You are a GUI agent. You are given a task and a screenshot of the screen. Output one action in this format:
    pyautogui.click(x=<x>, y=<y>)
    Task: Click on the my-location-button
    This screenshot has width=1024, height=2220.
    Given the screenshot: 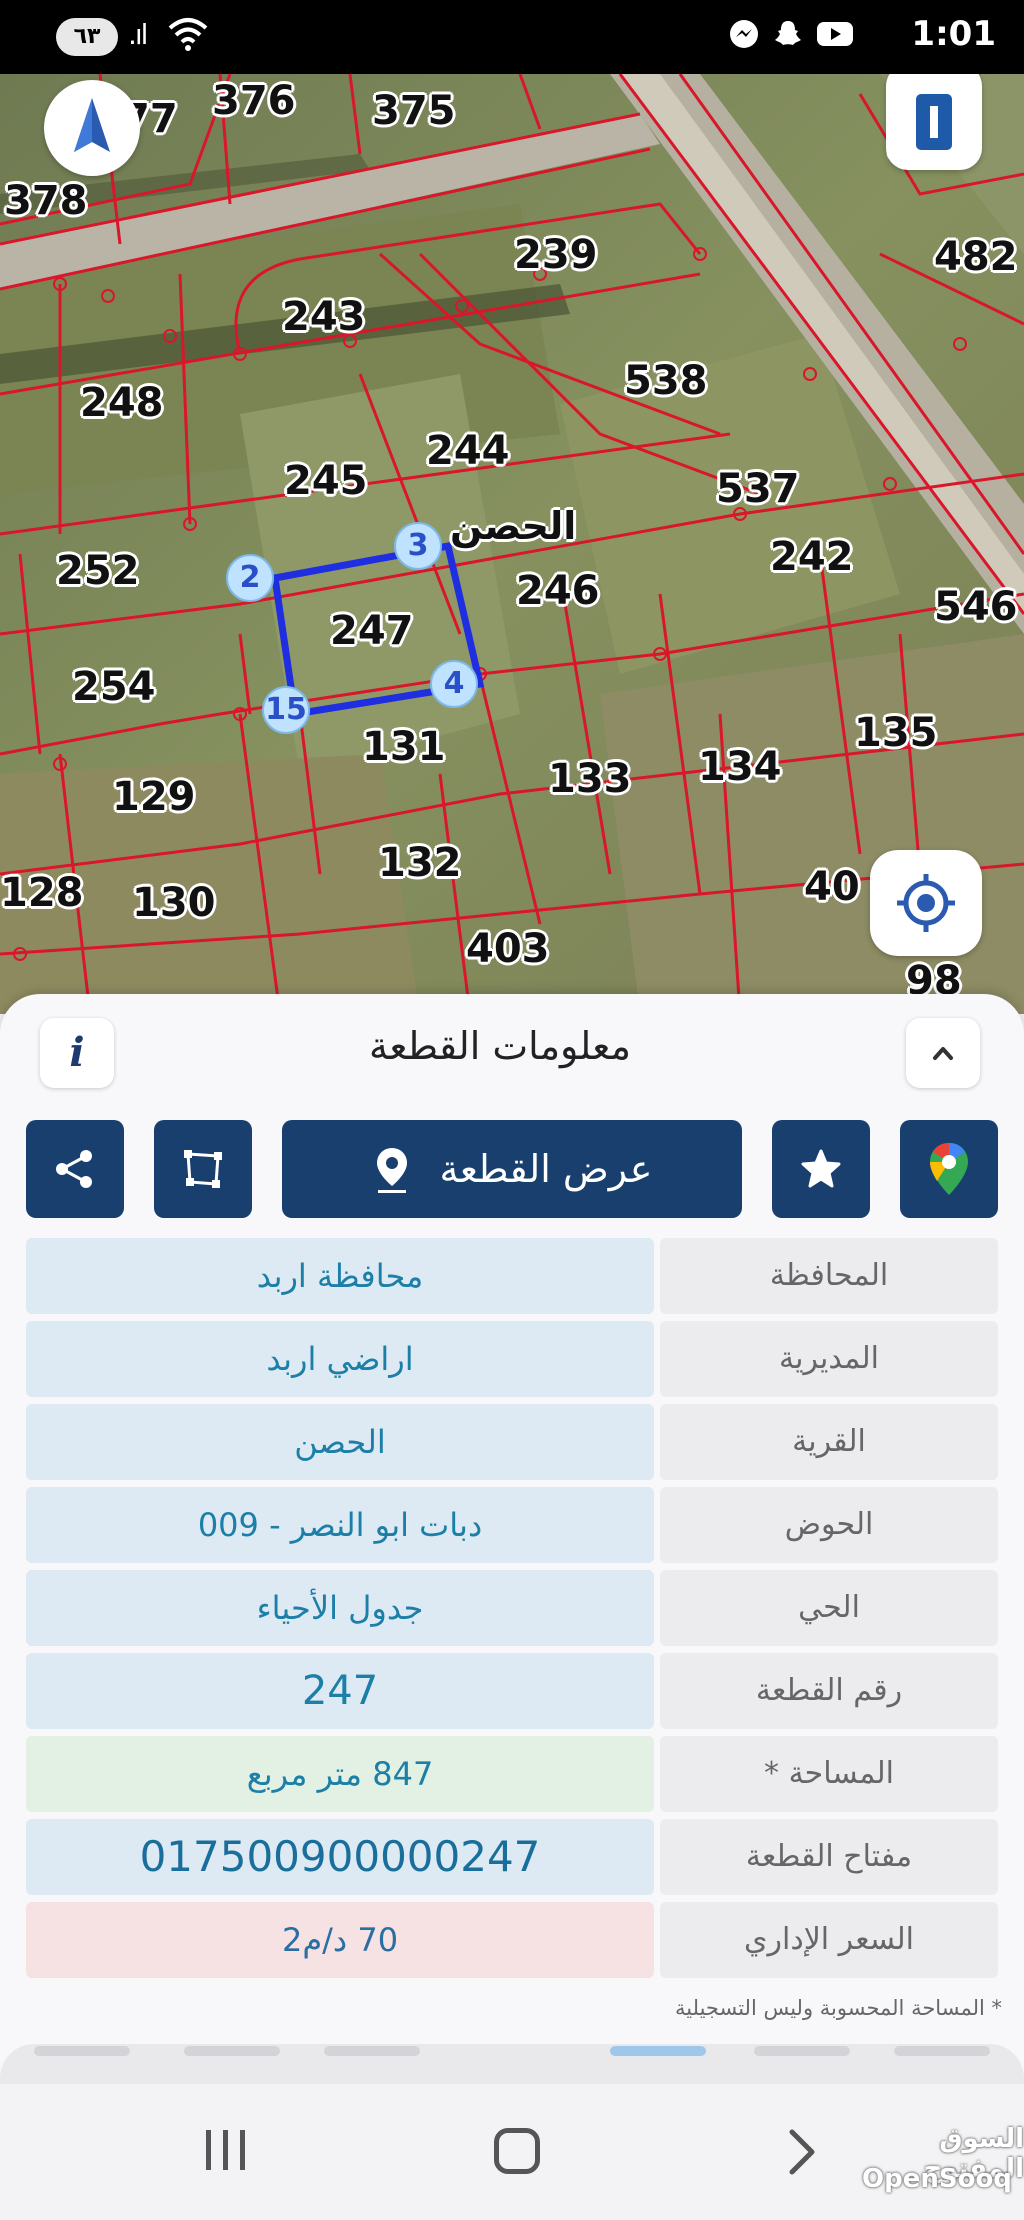 What is the action you would take?
    pyautogui.click(x=926, y=903)
    